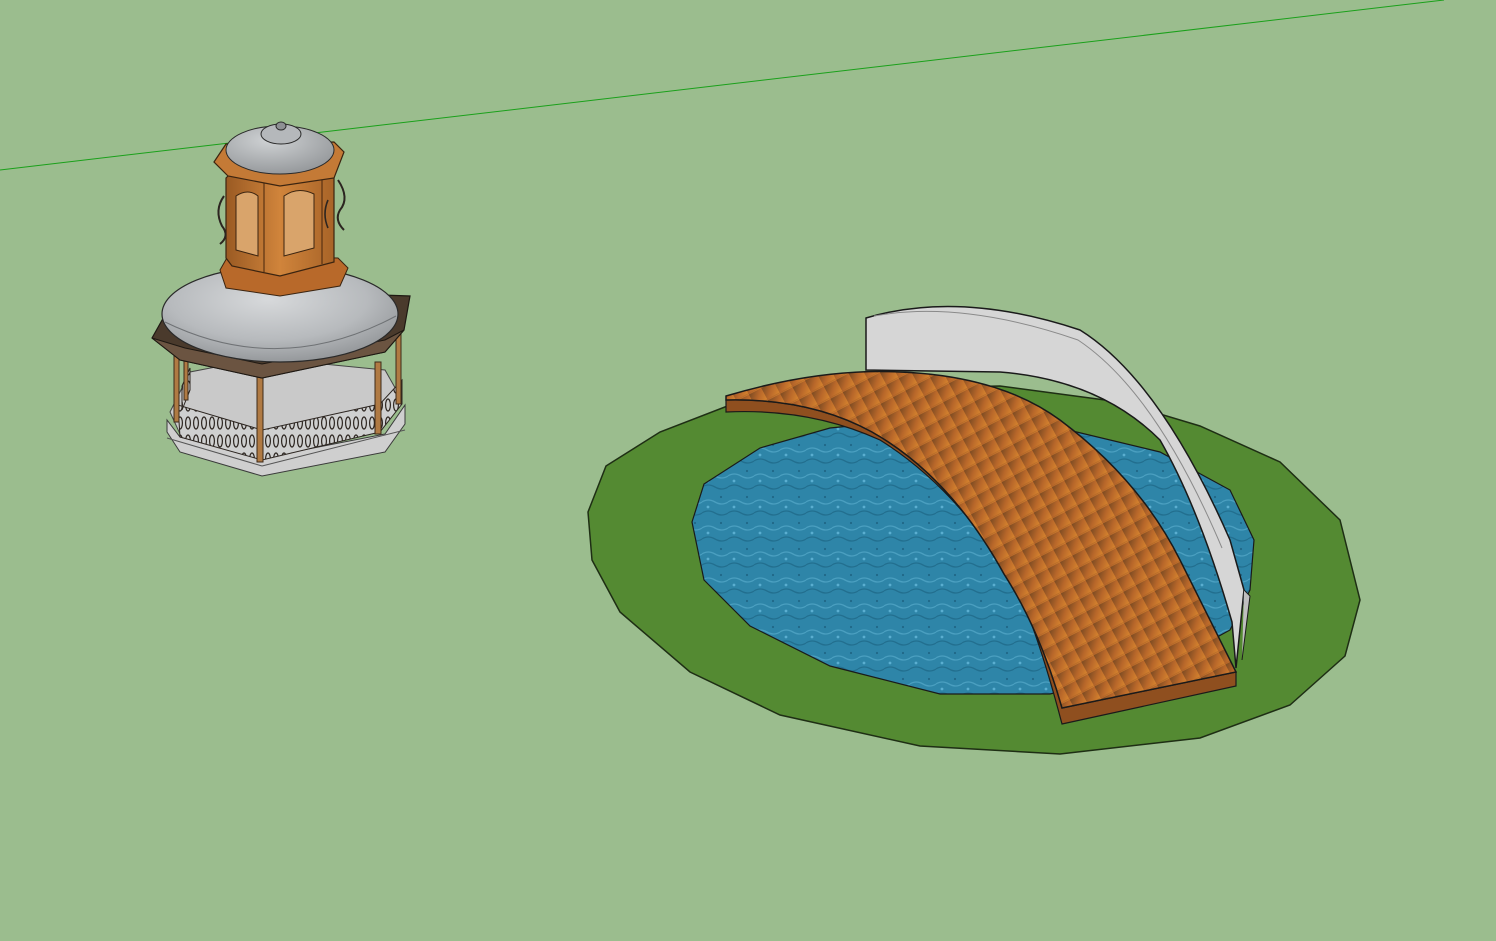  Describe the element at coordinates (341, 205) in the screenshot. I see `cupola-scroll-right` at that location.